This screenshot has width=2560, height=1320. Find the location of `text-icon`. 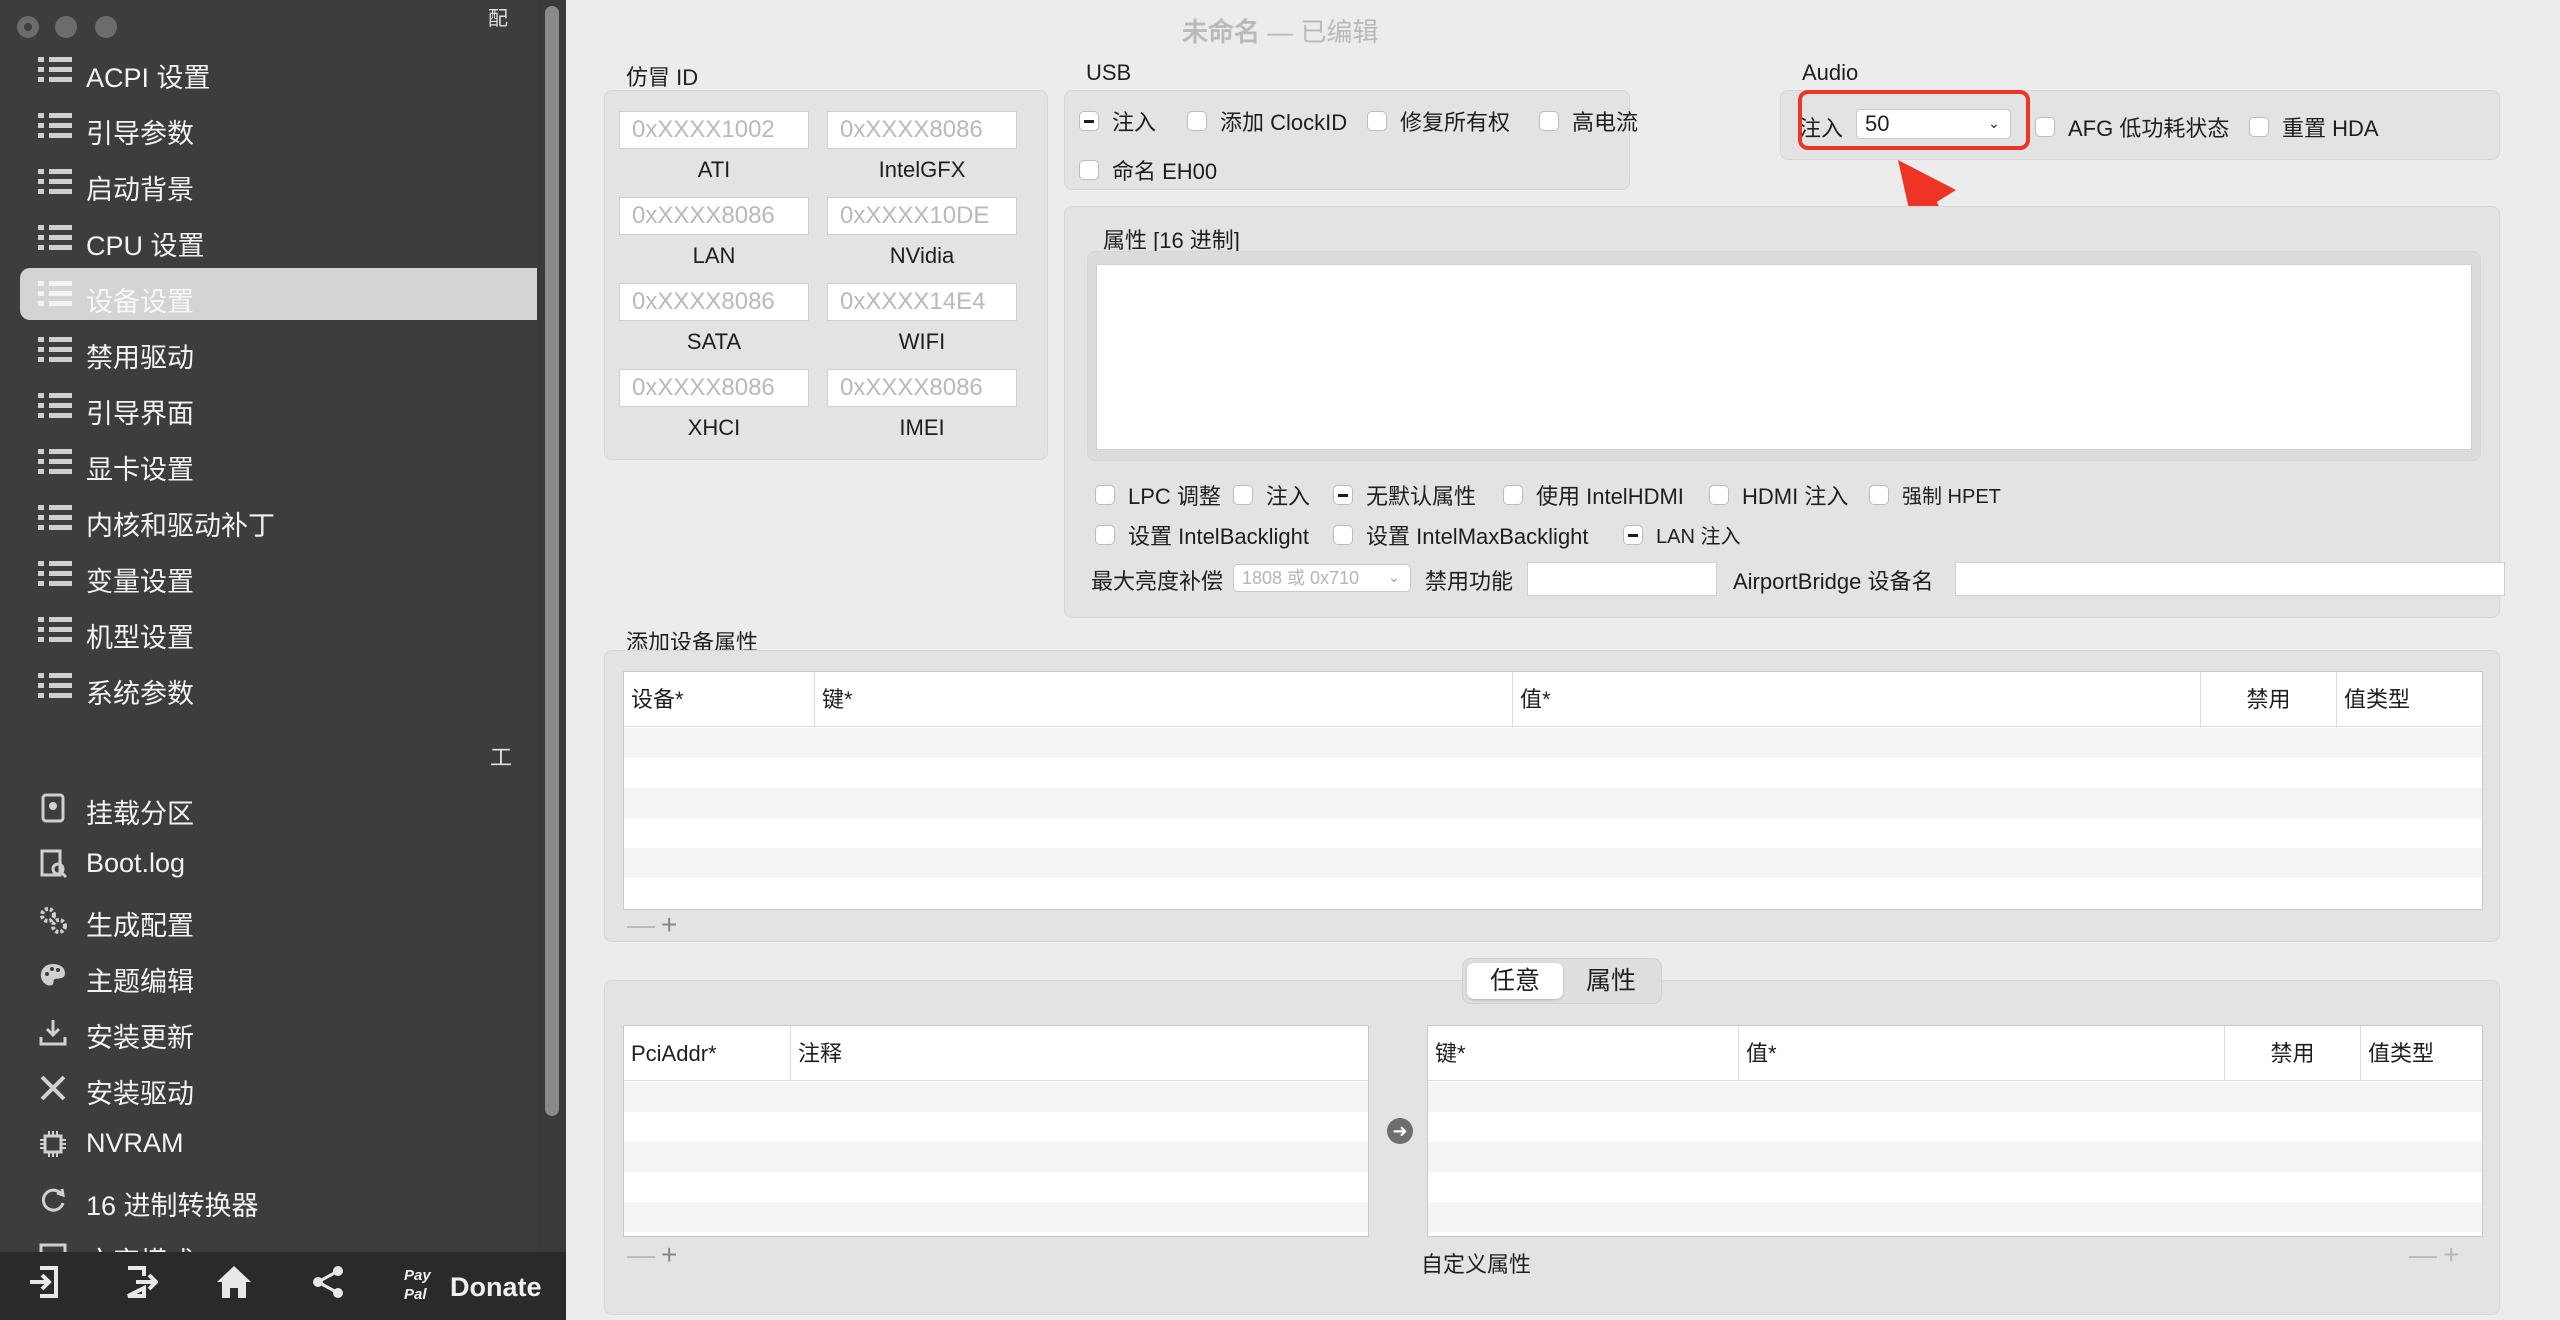

text-icon is located at coordinates (55, 1246).